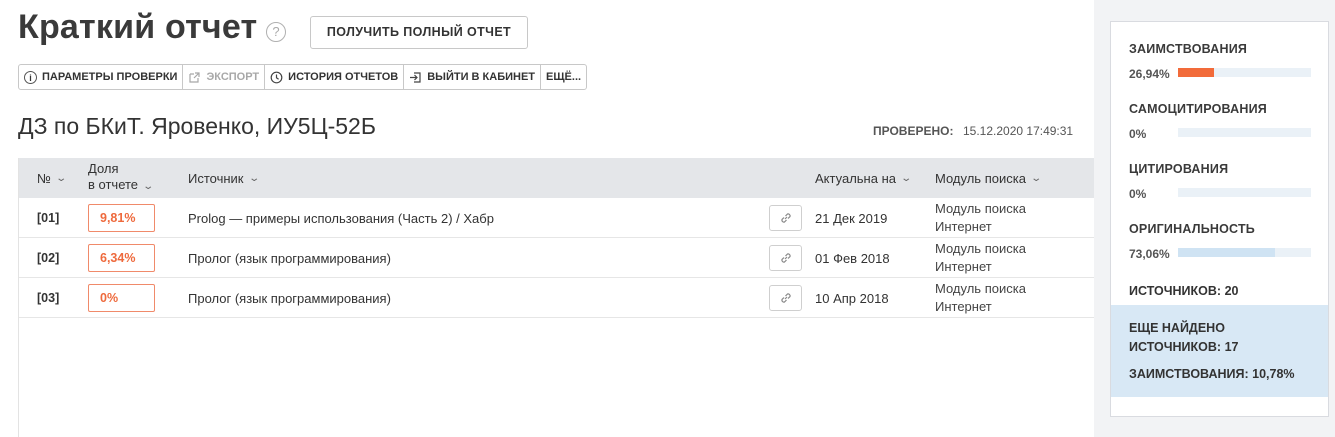  What do you see at coordinates (1149, 254) in the screenshot?
I see `originality-value: 73,06%` at bounding box center [1149, 254].